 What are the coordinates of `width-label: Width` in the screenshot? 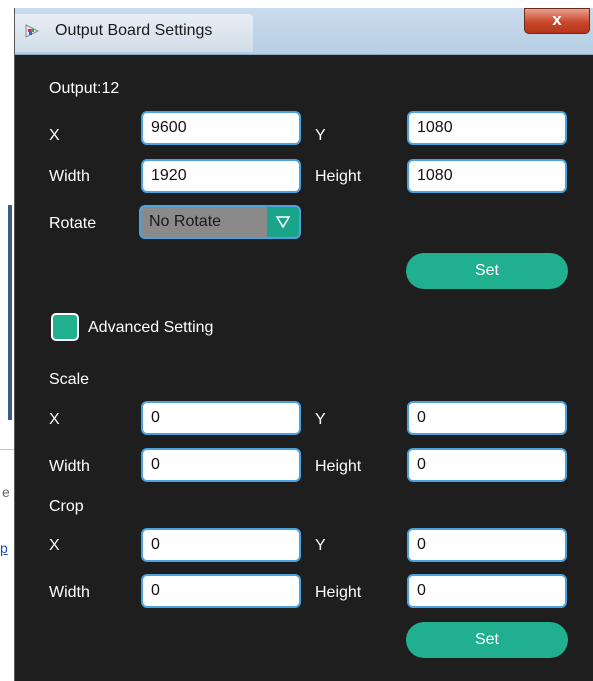 It's located at (69, 176).